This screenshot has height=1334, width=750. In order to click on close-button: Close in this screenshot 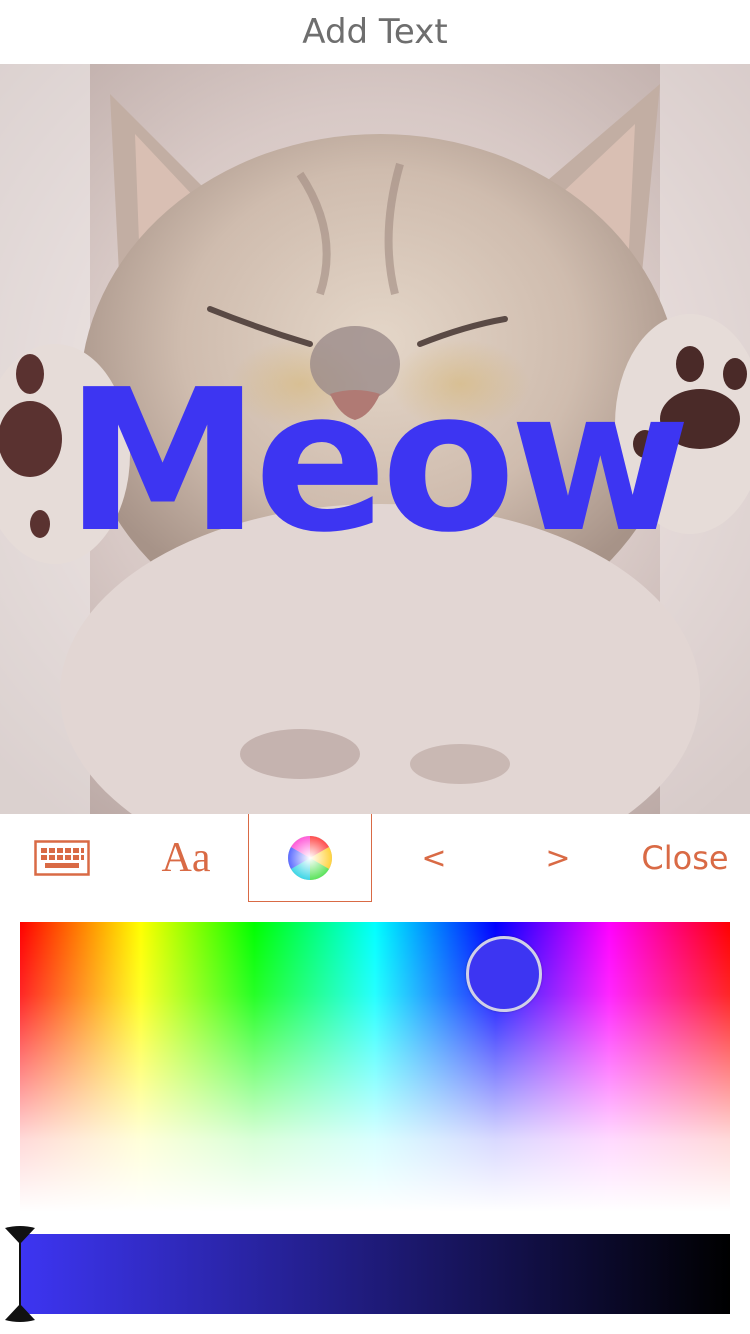, I will do `click(685, 858)`.